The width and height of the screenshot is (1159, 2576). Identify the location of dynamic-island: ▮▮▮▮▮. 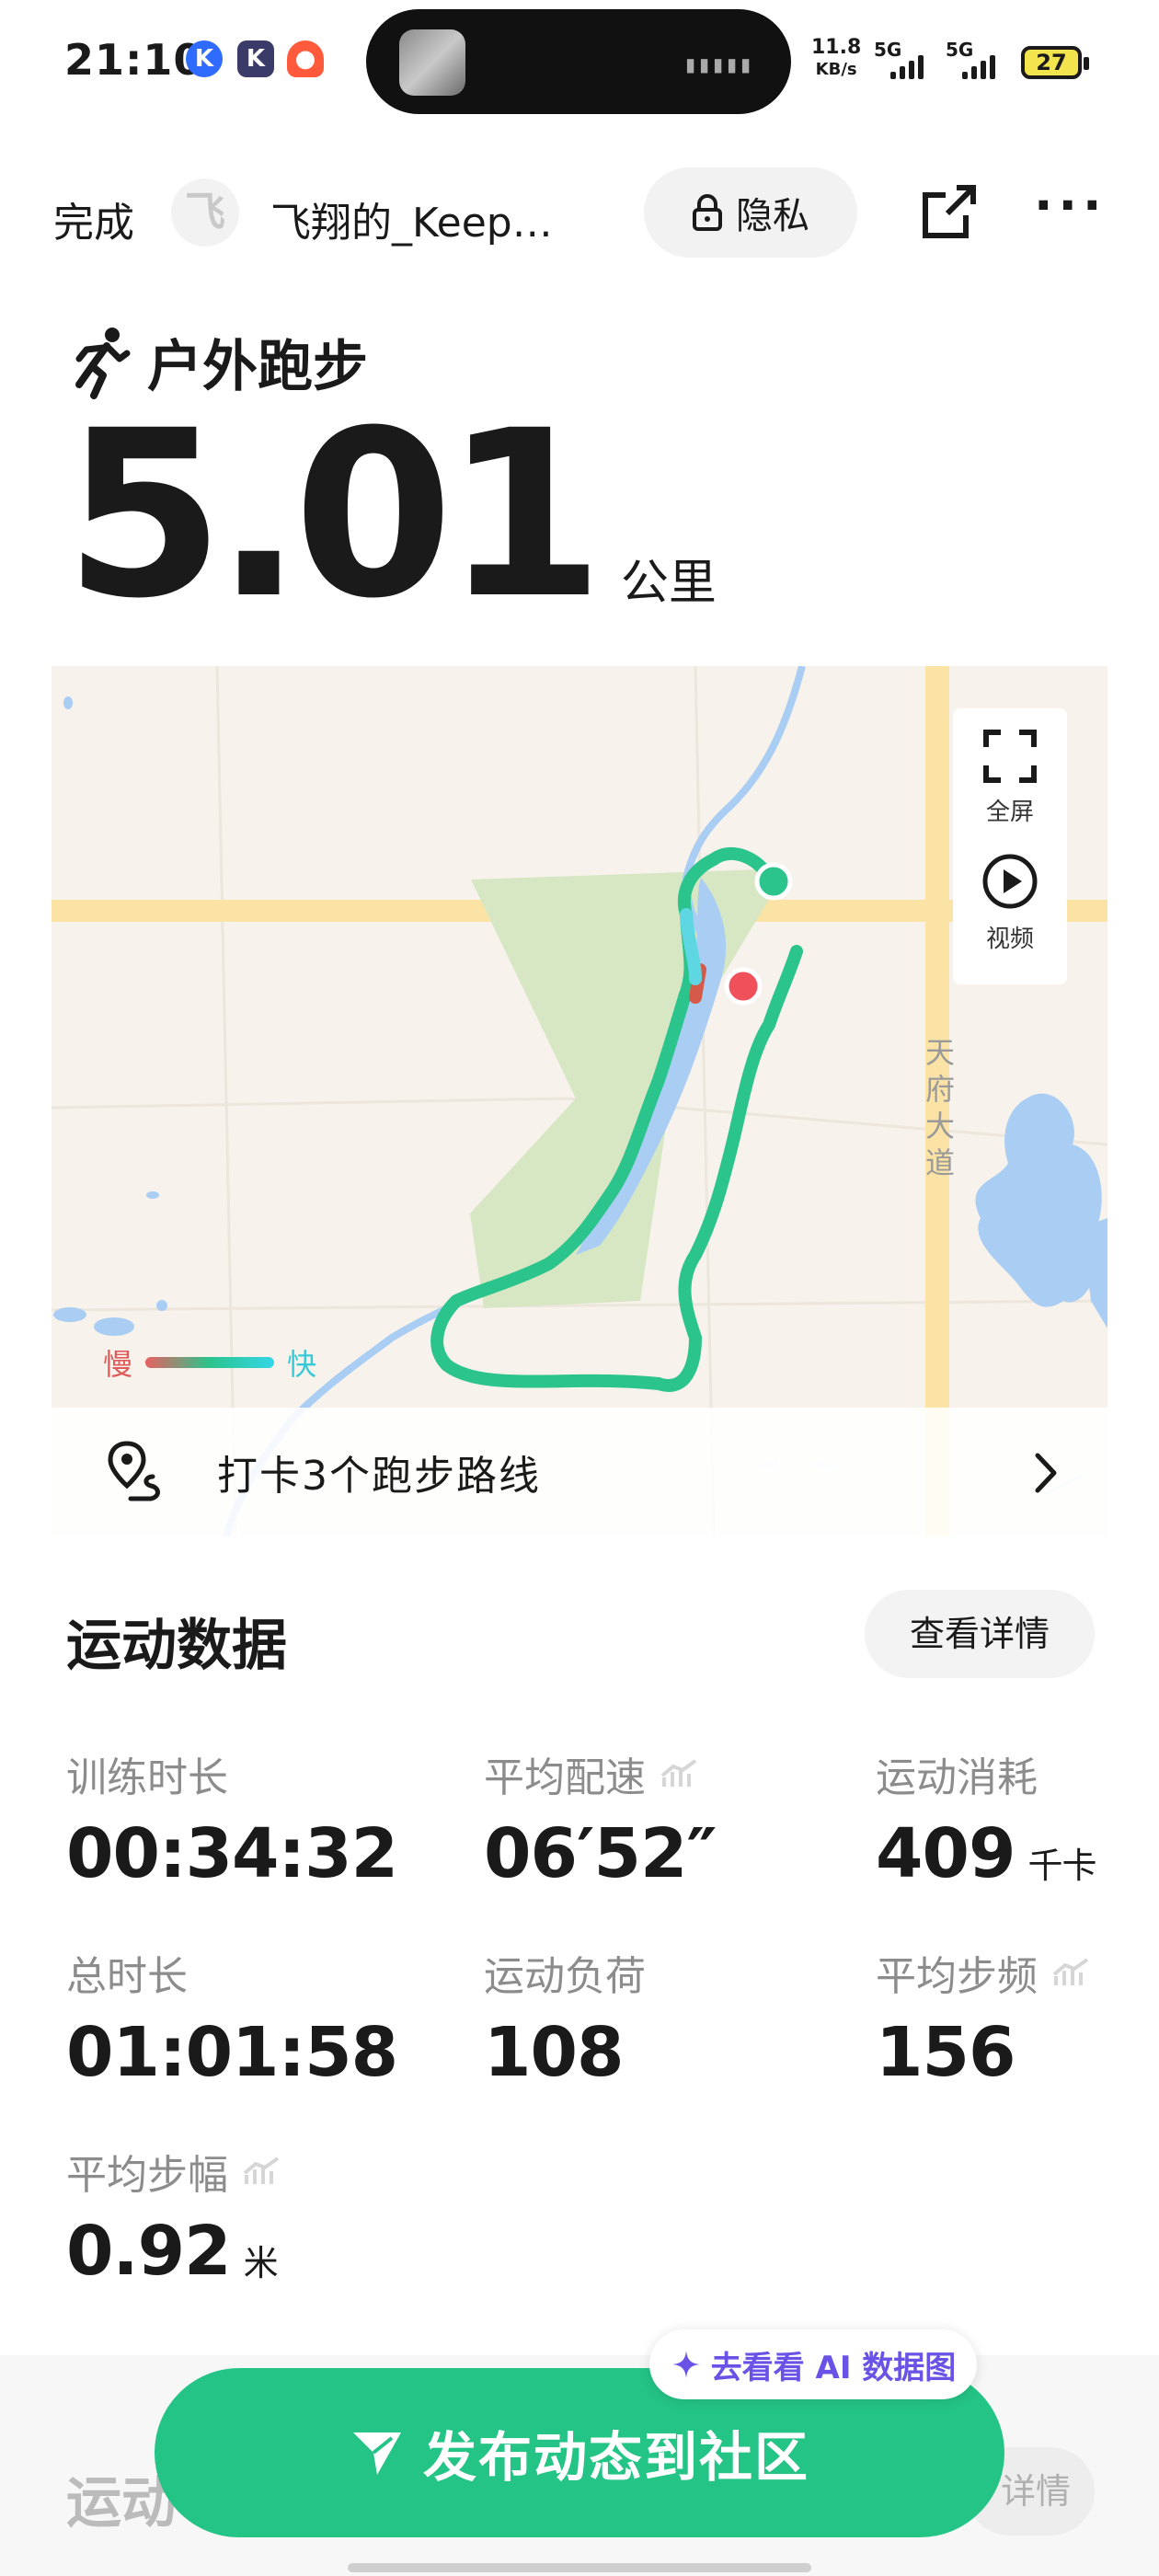
(578, 61).